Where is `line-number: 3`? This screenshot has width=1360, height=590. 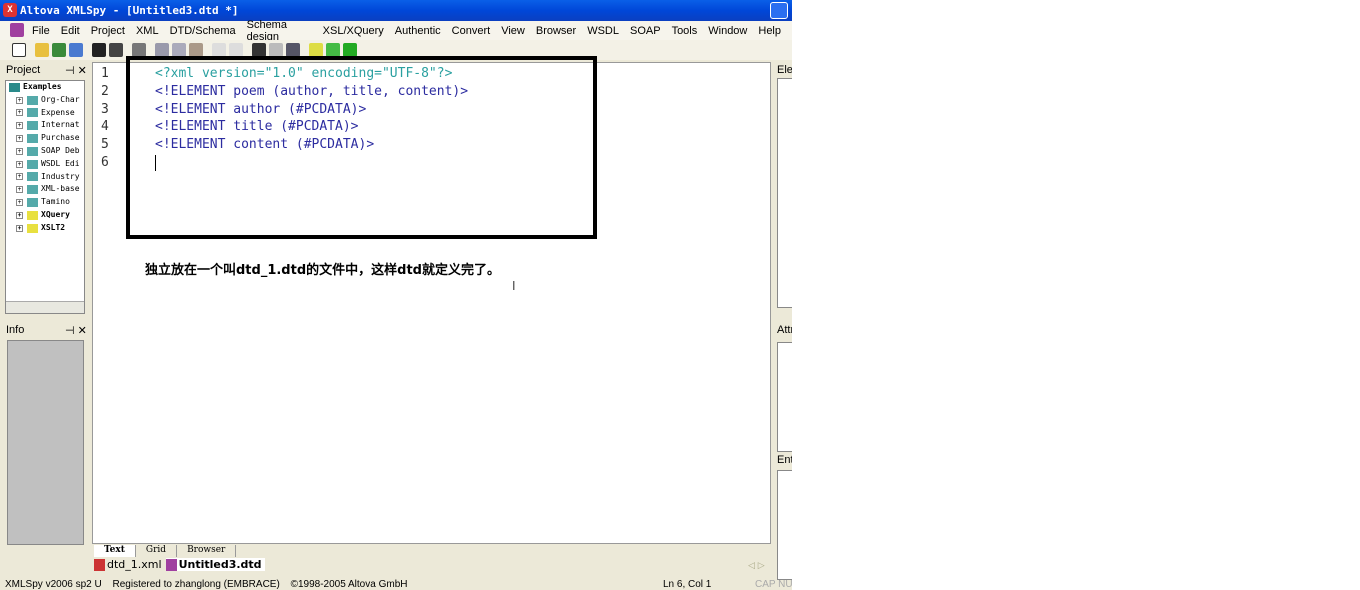
line-number: 3 is located at coordinates (105, 109).